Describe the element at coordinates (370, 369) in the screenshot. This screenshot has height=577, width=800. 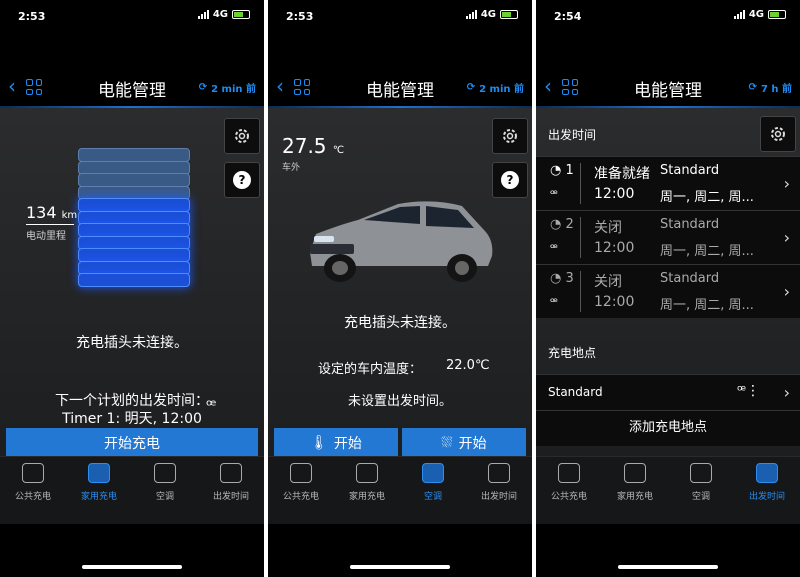
I see `cabin-temp-label: 设定的车内温度：` at that location.